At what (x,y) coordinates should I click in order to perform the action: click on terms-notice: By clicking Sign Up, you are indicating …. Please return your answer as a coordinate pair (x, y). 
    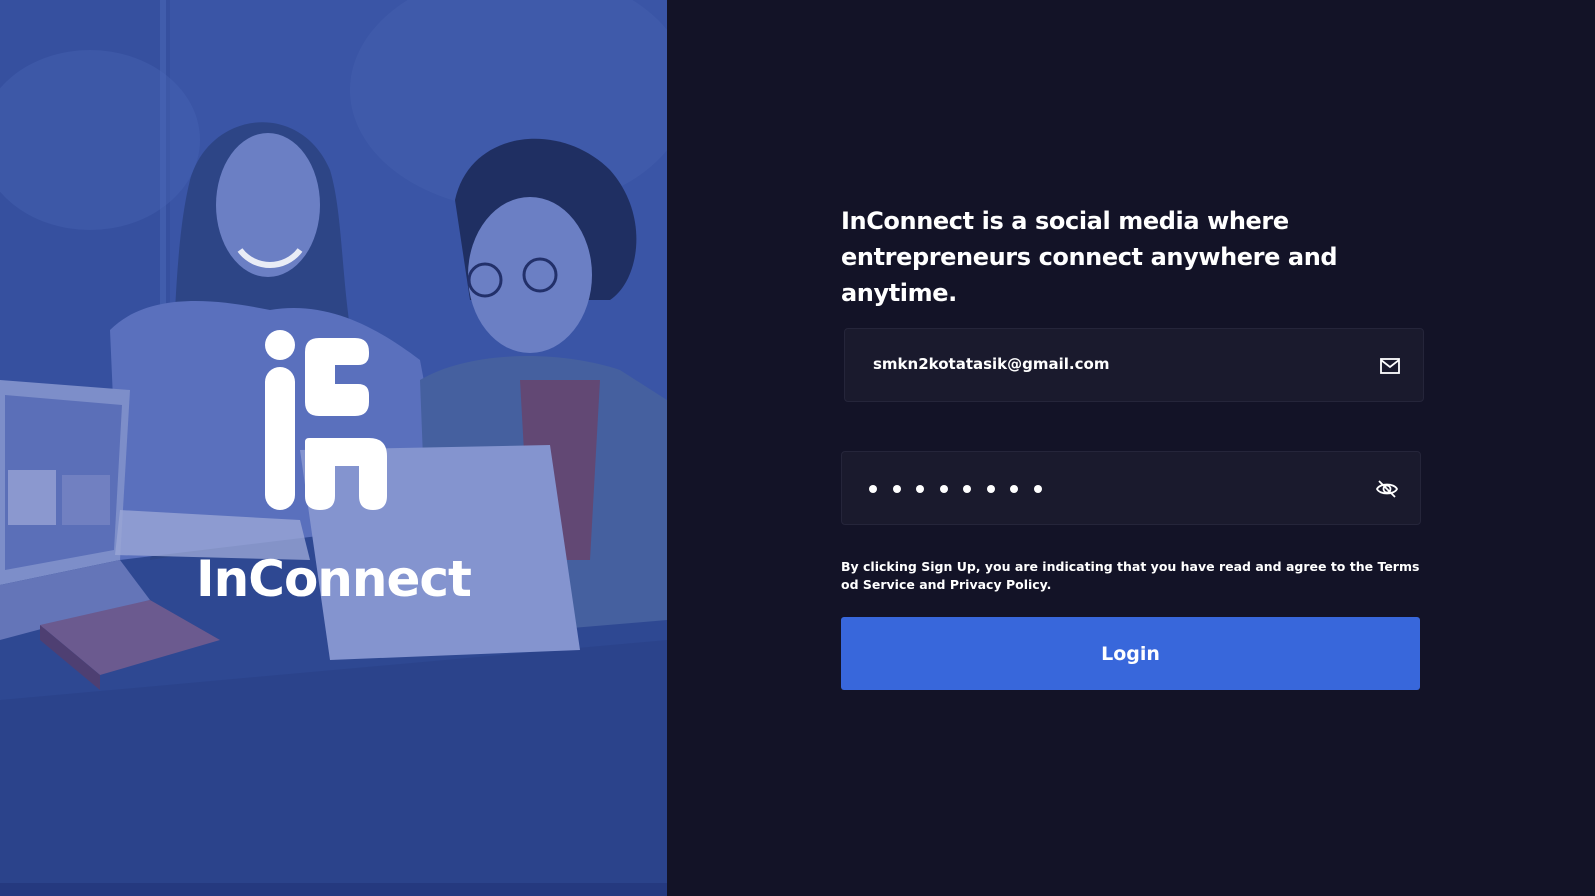
    Looking at the image, I should click on (1130, 575).